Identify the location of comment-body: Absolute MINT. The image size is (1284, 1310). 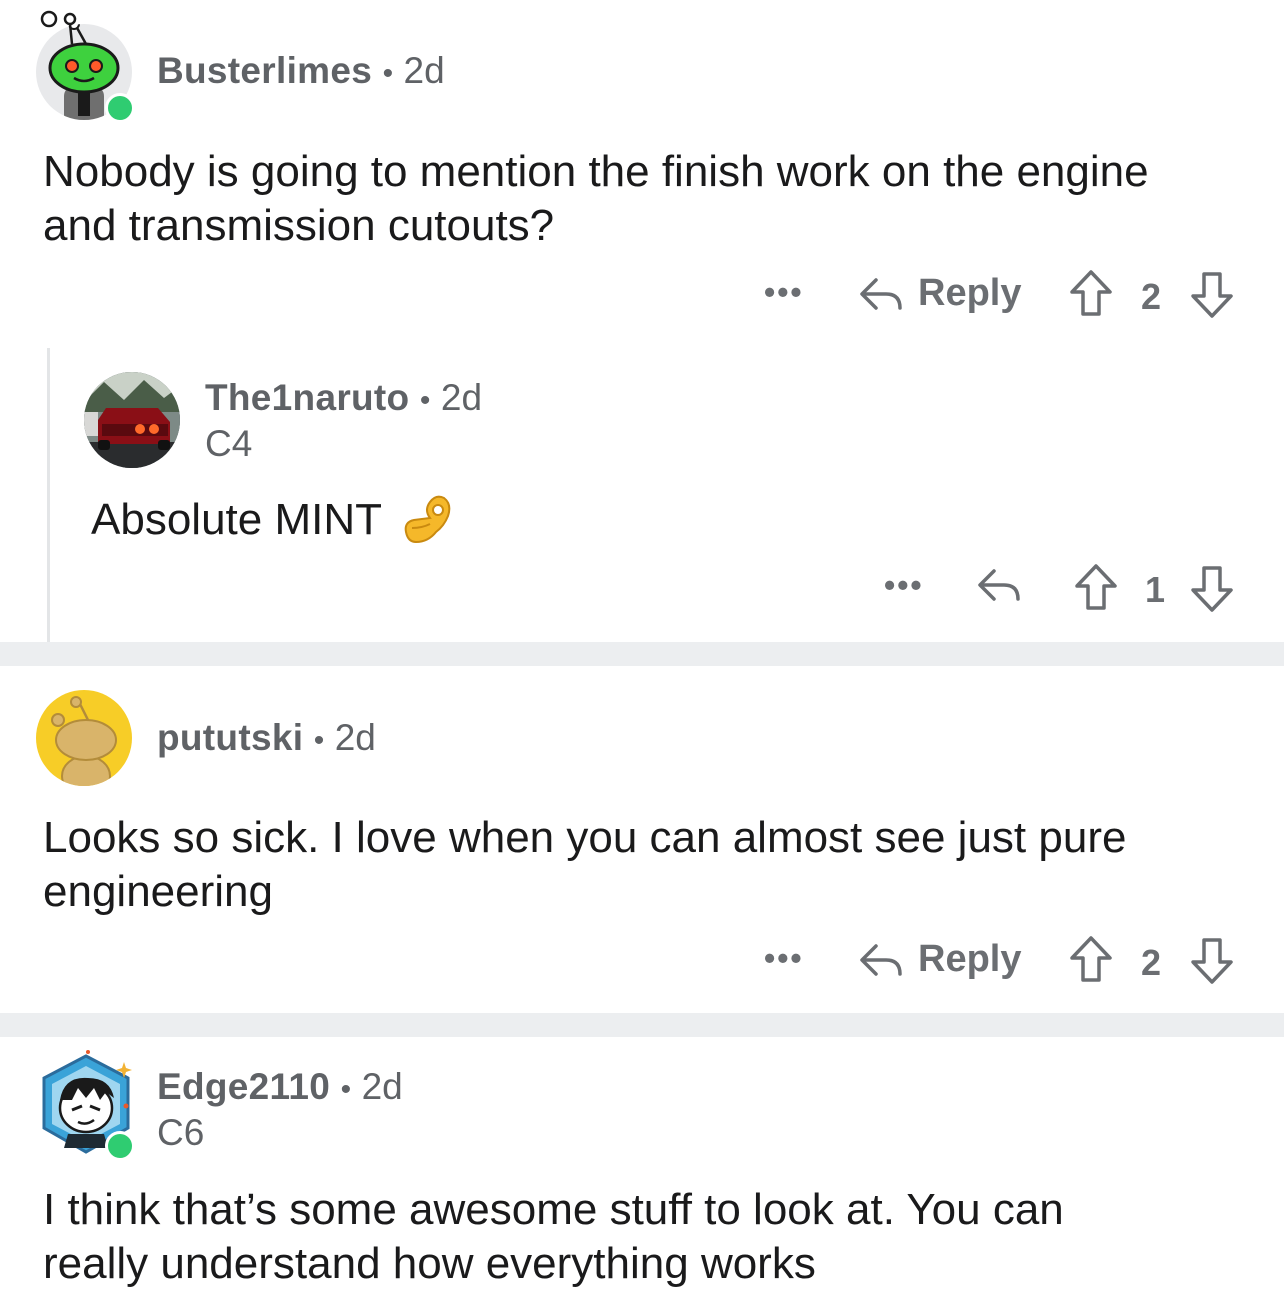
(273, 520).